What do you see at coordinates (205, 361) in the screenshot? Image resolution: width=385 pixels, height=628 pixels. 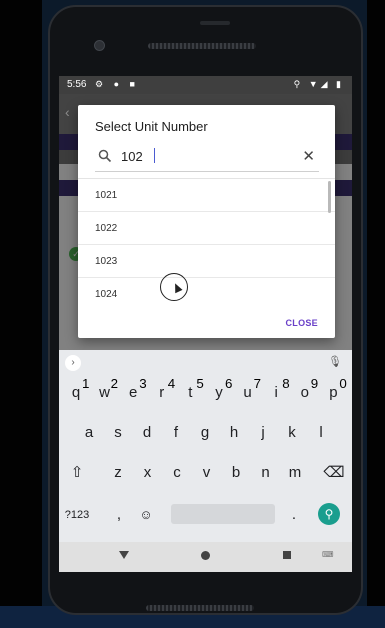 I see `keyboard-suggestion-strip: › 🎙` at bounding box center [205, 361].